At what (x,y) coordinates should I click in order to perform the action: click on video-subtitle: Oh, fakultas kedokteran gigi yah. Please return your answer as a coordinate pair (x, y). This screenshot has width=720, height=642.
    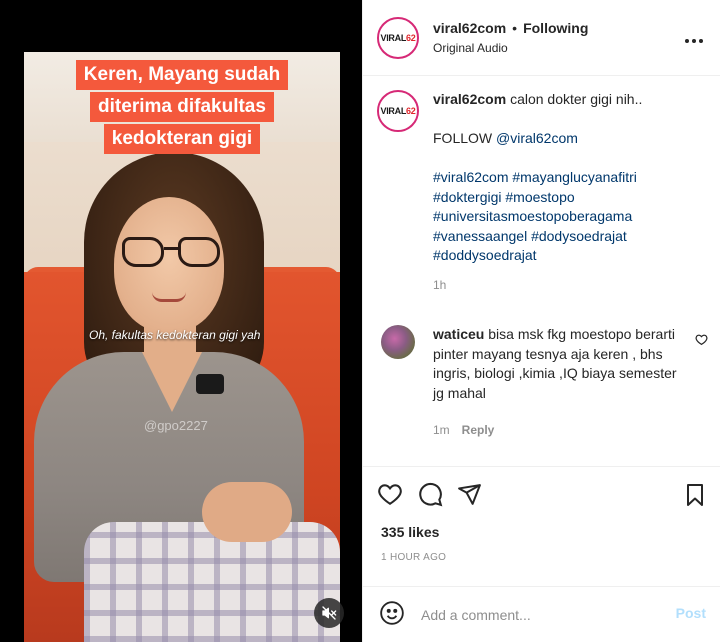
    Looking at the image, I should click on (175, 335).